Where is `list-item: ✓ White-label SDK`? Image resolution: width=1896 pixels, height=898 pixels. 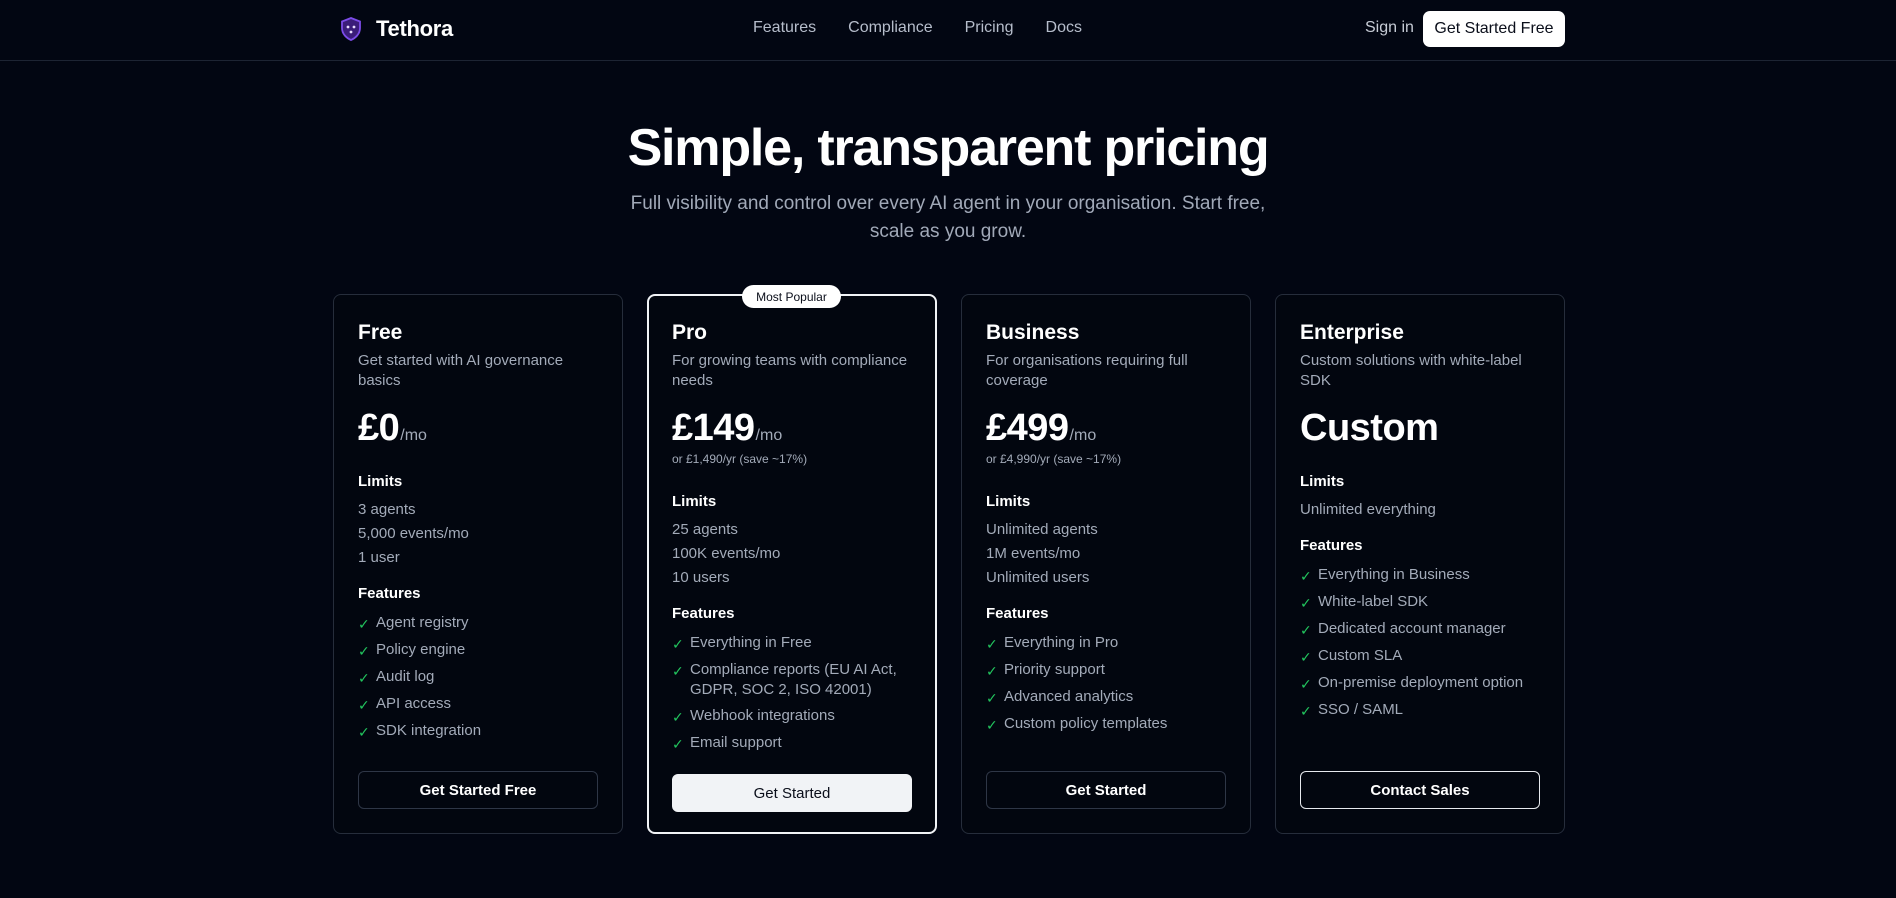 list-item: ✓ White-label SDK is located at coordinates (1425, 602).